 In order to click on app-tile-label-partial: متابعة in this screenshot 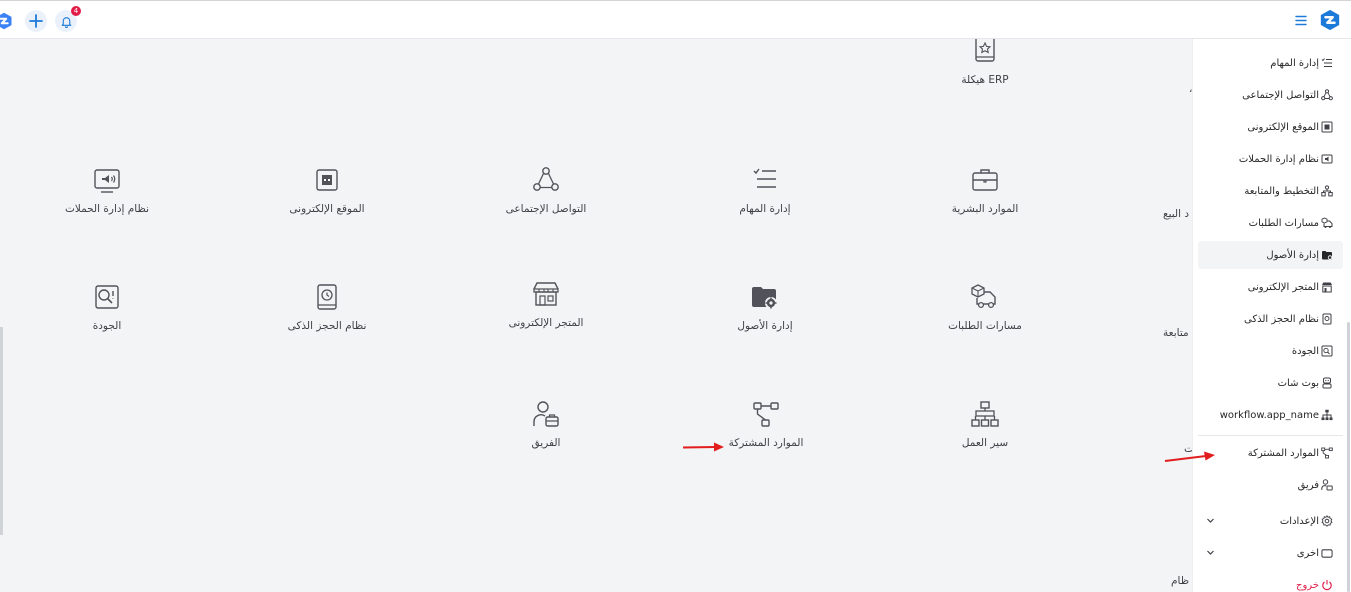, I will do `click(1176, 333)`.